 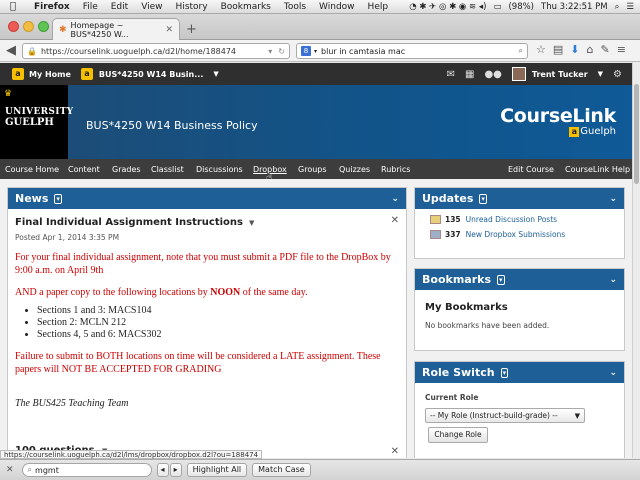 I want to click on role-select: -- My Role (Instruct-build-grade) -- ▼, so click(x=505, y=415).